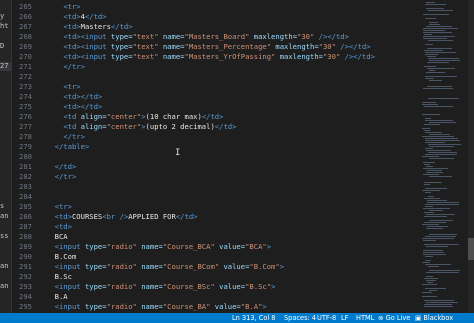  I want to click on code-line: <td align="center">(10 char max)</td>, so click(134, 117).